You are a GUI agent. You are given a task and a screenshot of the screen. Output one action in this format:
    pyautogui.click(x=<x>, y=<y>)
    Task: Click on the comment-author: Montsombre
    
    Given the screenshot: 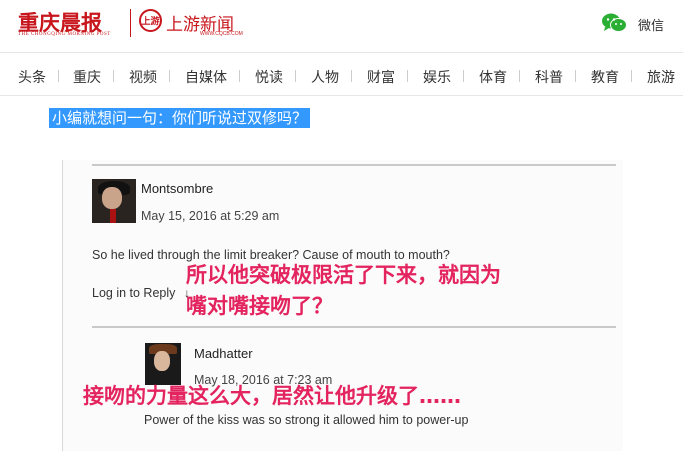 What is the action you would take?
    pyautogui.click(x=177, y=188)
    